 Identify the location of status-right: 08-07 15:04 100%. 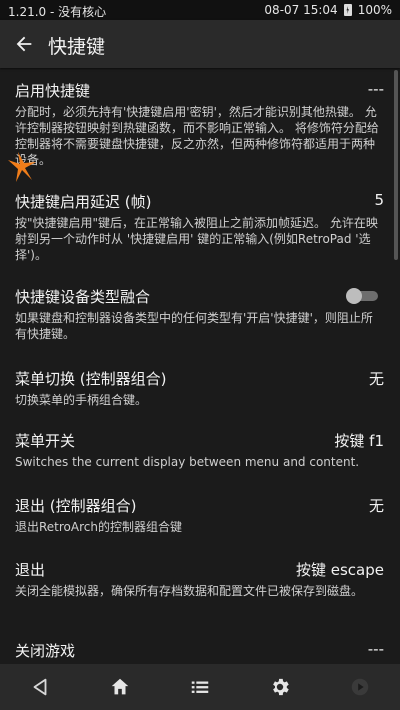
(328, 10).